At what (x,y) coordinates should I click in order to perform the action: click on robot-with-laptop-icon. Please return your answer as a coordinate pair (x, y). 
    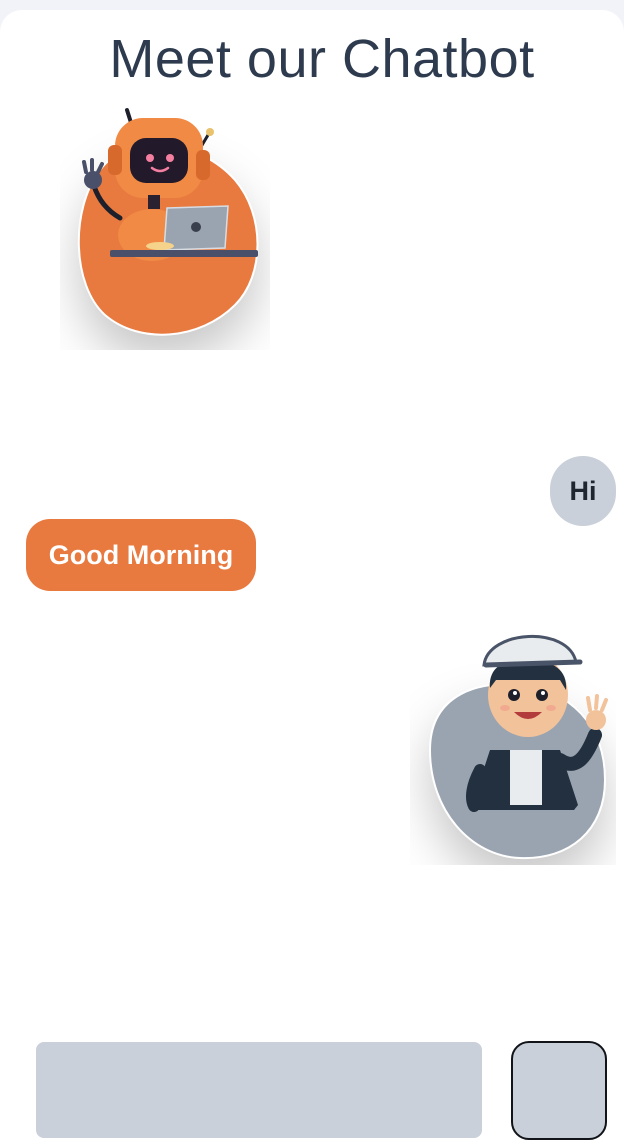
    Looking at the image, I should click on (168, 222).